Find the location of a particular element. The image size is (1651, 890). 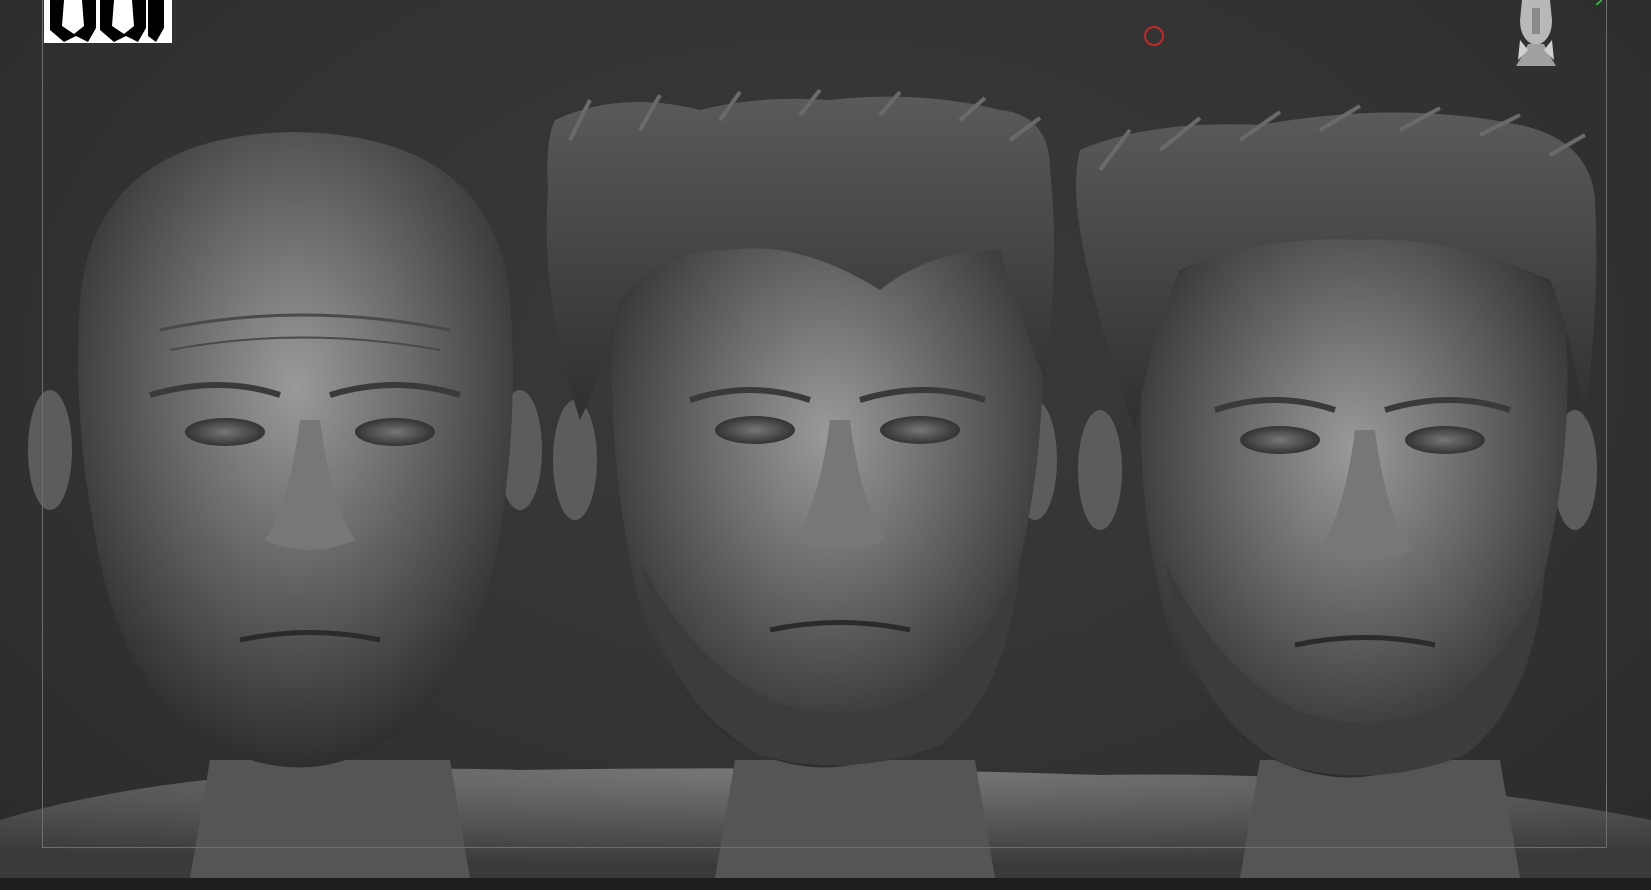

navigation-head-icon is located at coordinates (1536, 34).